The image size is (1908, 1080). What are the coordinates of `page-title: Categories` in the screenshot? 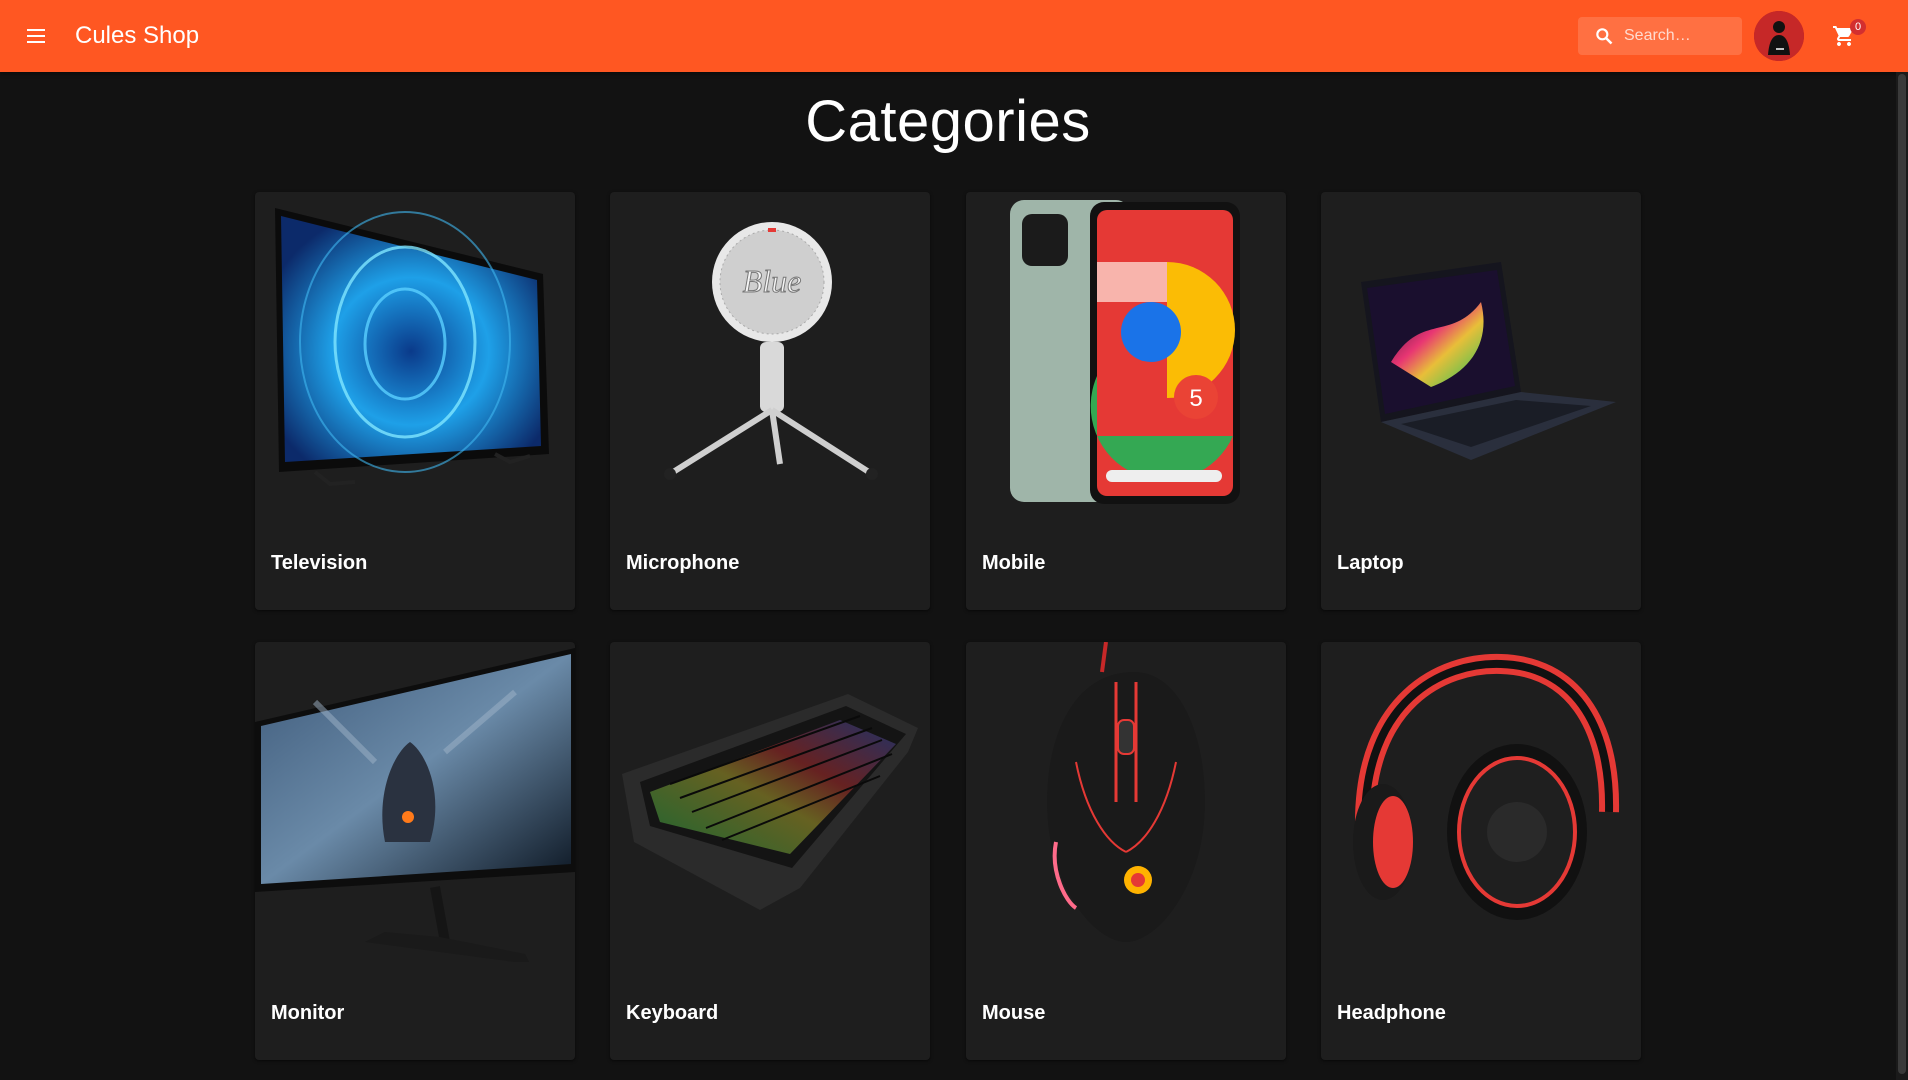 It's located at (948, 121).